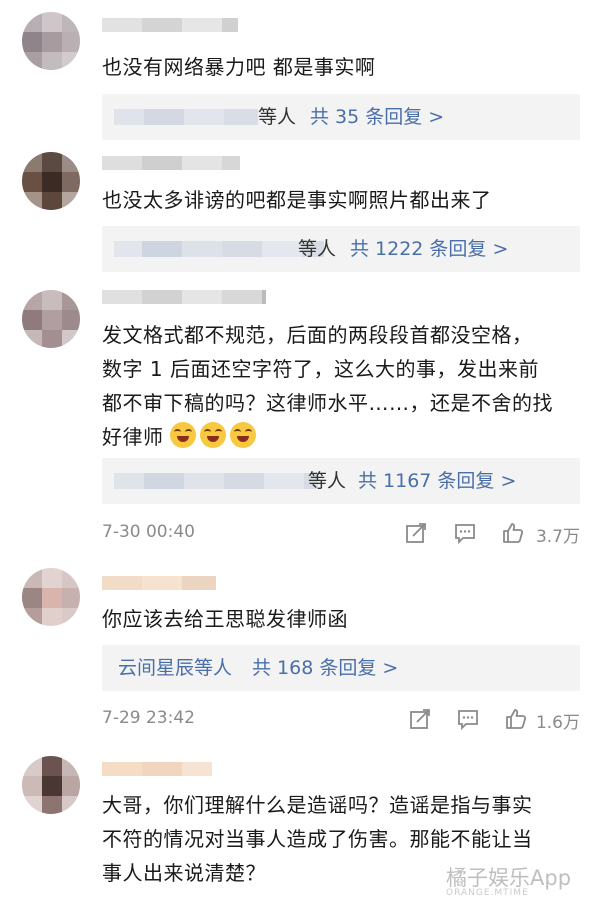 The height and width of the screenshot is (903, 600). What do you see at coordinates (225, 619) in the screenshot?
I see `comment-text: 你应该去给王思聪发律师函` at bounding box center [225, 619].